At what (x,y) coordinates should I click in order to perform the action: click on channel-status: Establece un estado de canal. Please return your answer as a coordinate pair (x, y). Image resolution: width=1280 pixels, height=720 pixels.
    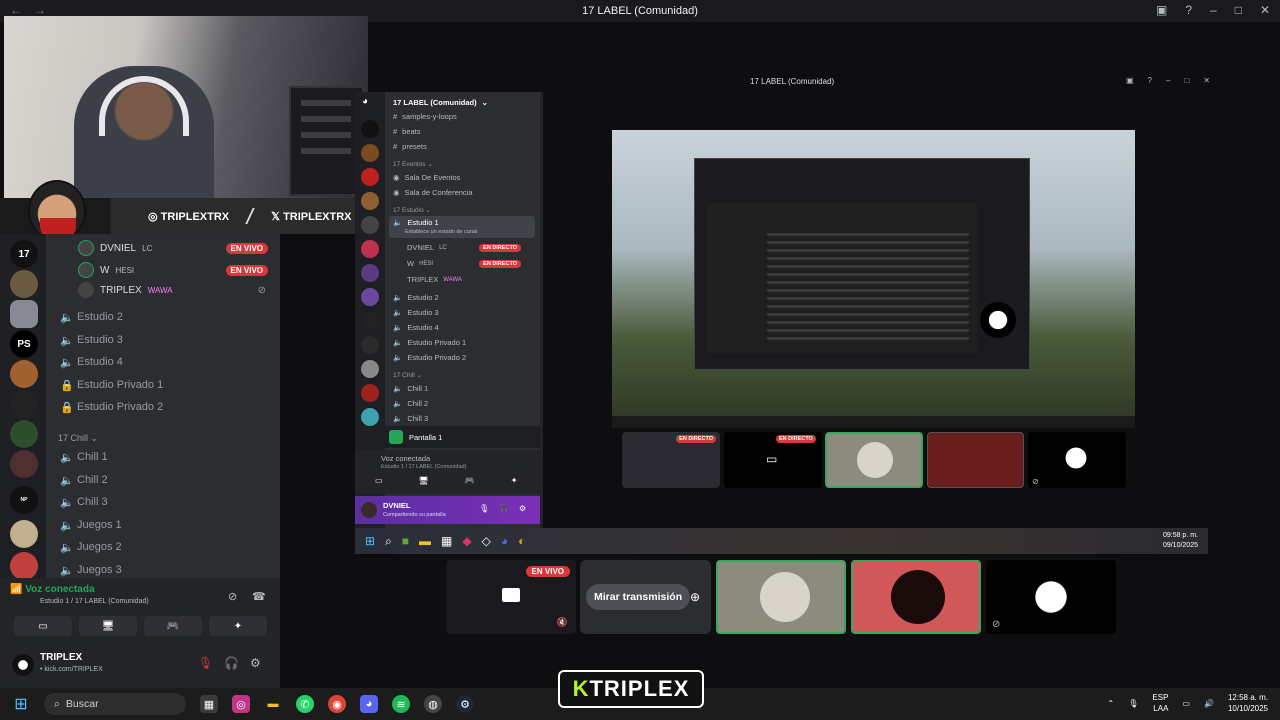
    Looking at the image, I should click on (441, 232).